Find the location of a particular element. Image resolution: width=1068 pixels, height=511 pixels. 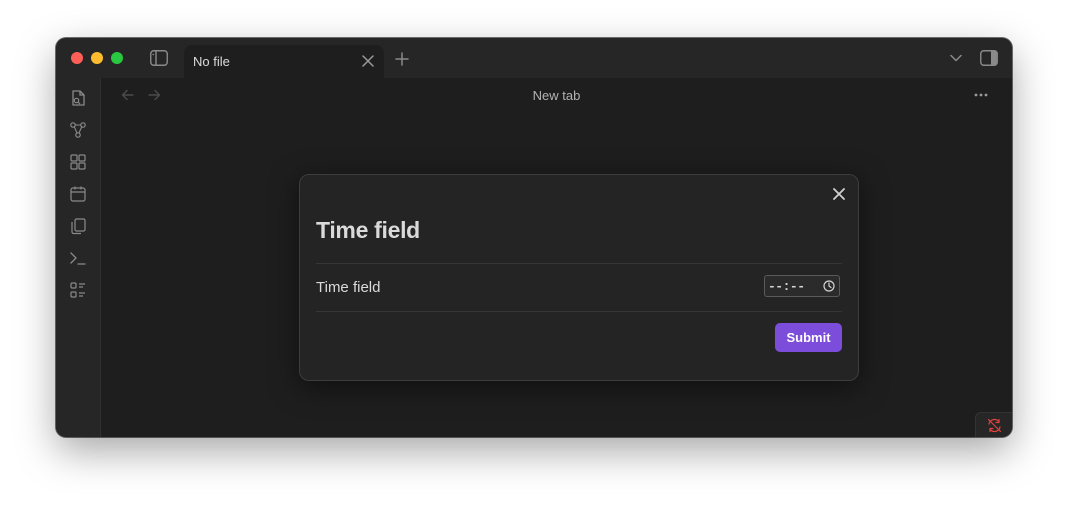

title-bar: No file is located at coordinates (534, 58).